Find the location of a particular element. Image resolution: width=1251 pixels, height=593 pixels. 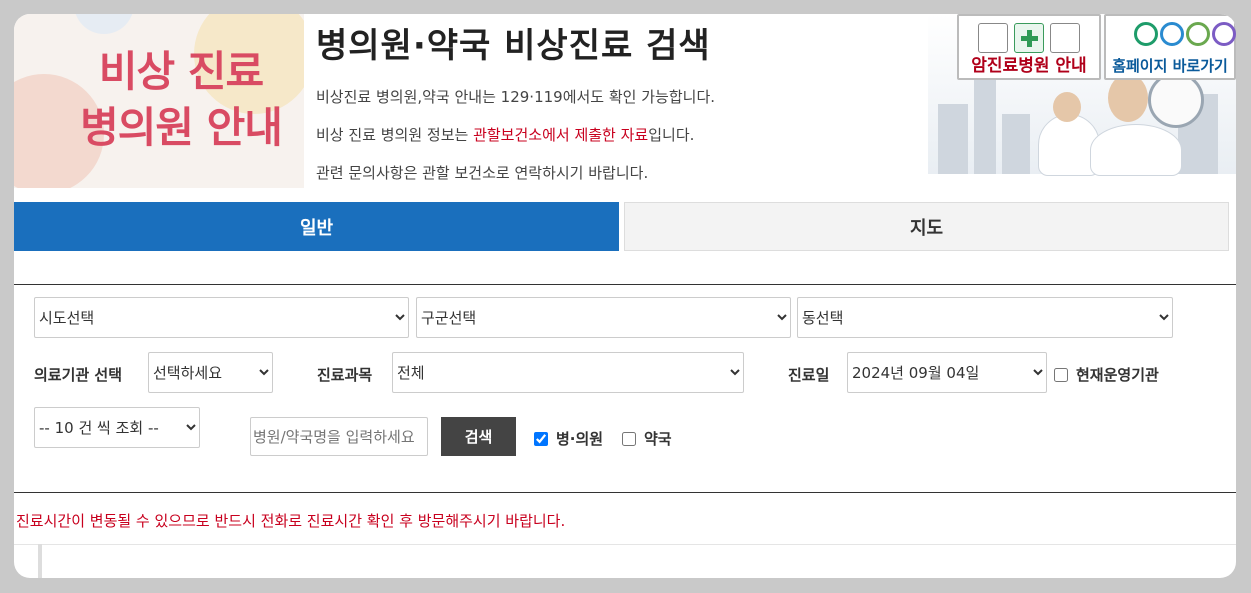

hospital-checkbox-label: 병·의원 is located at coordinates (580, 439).